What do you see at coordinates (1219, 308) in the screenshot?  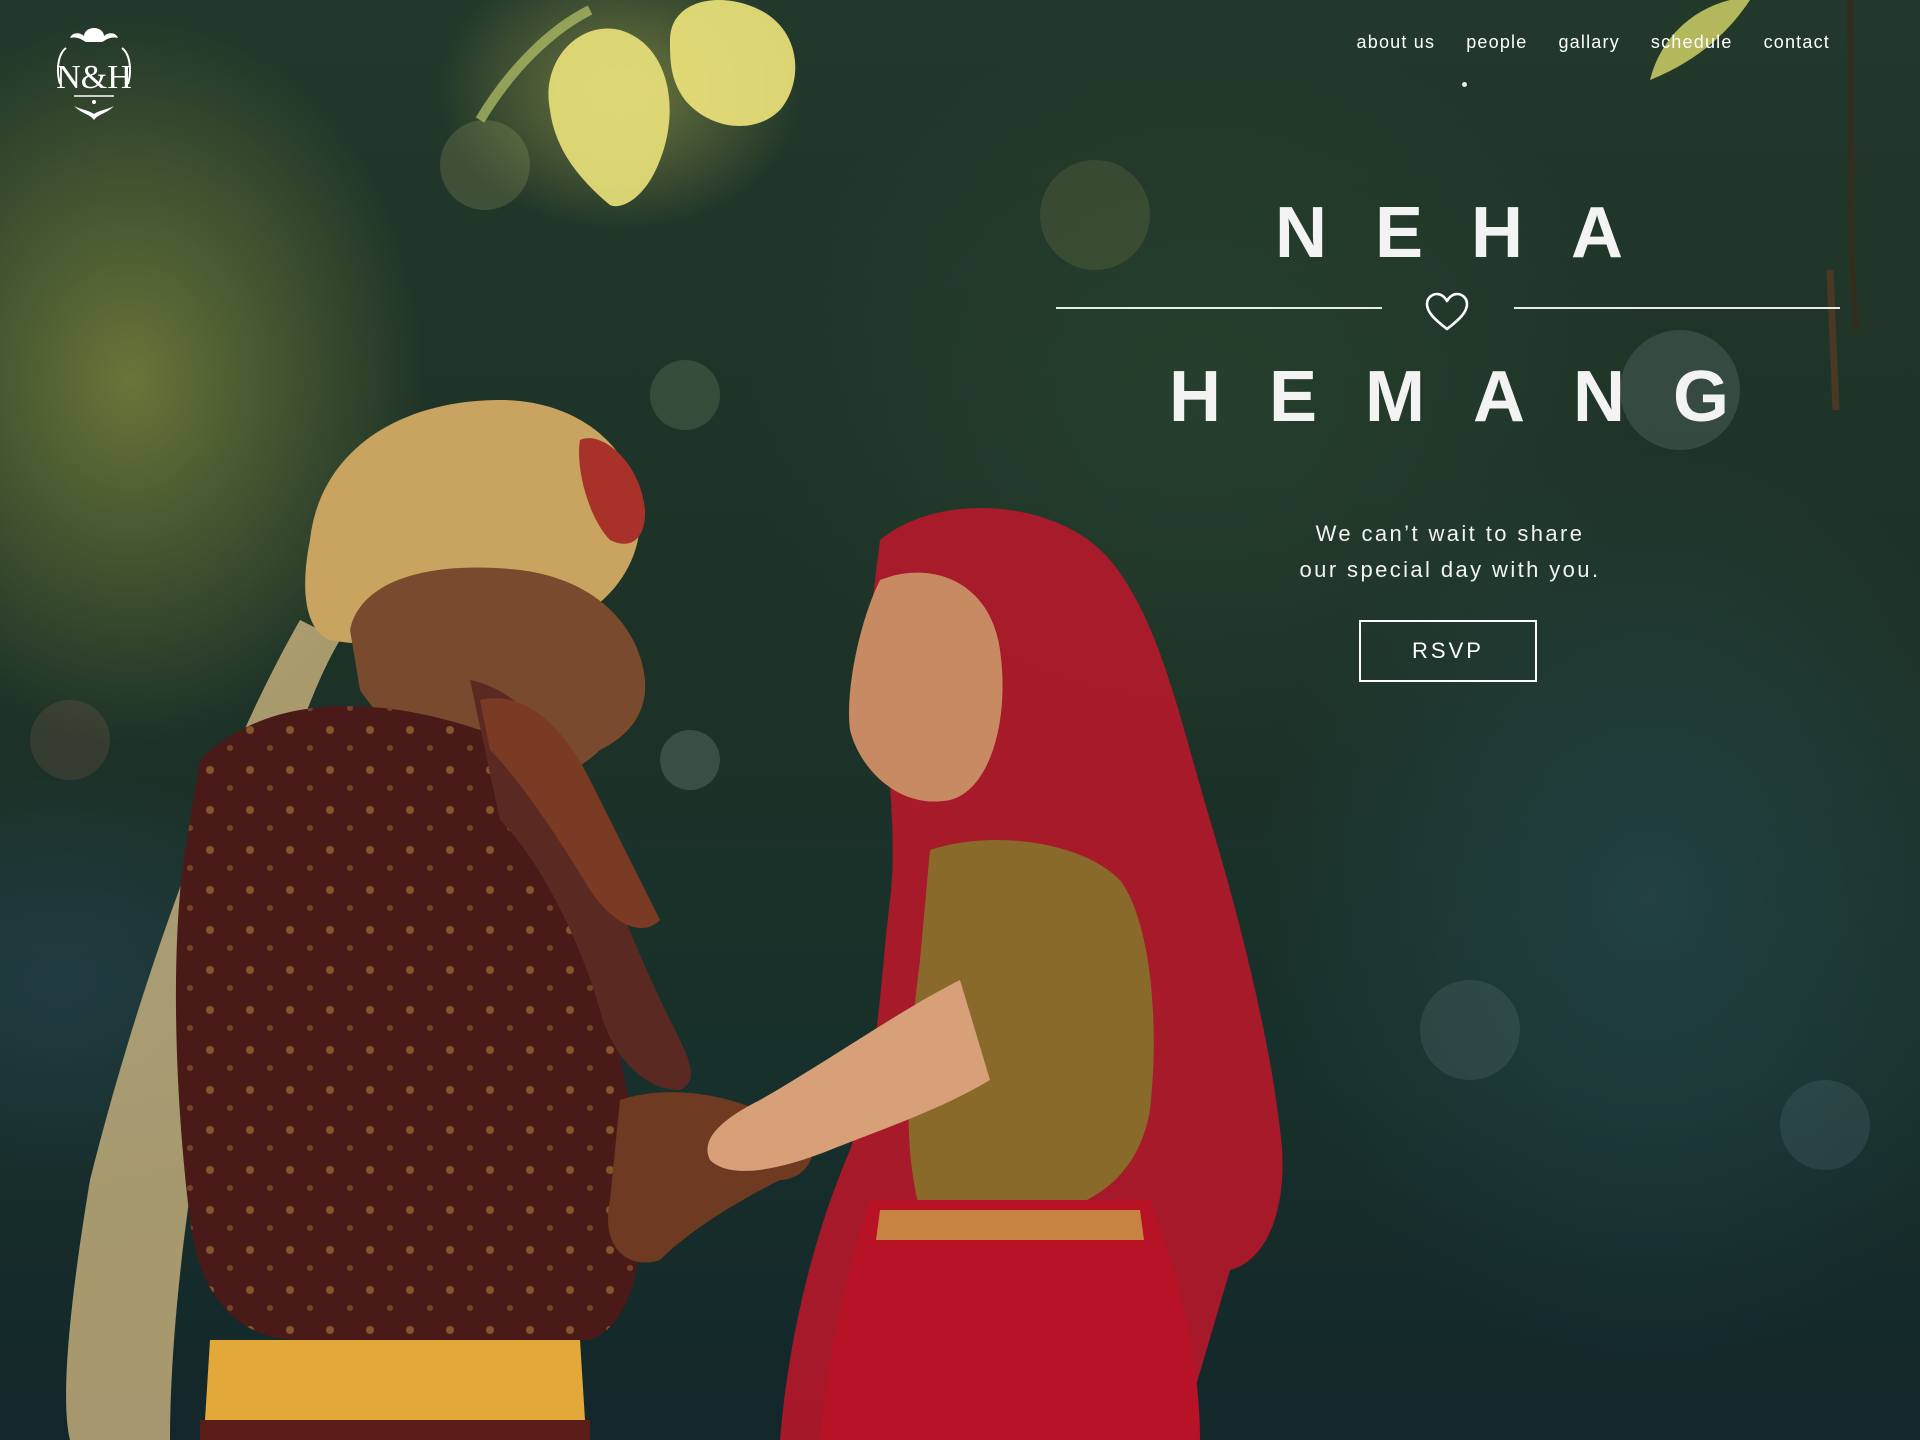 I see `divider-line-left` at bounding box center [1219, 308].